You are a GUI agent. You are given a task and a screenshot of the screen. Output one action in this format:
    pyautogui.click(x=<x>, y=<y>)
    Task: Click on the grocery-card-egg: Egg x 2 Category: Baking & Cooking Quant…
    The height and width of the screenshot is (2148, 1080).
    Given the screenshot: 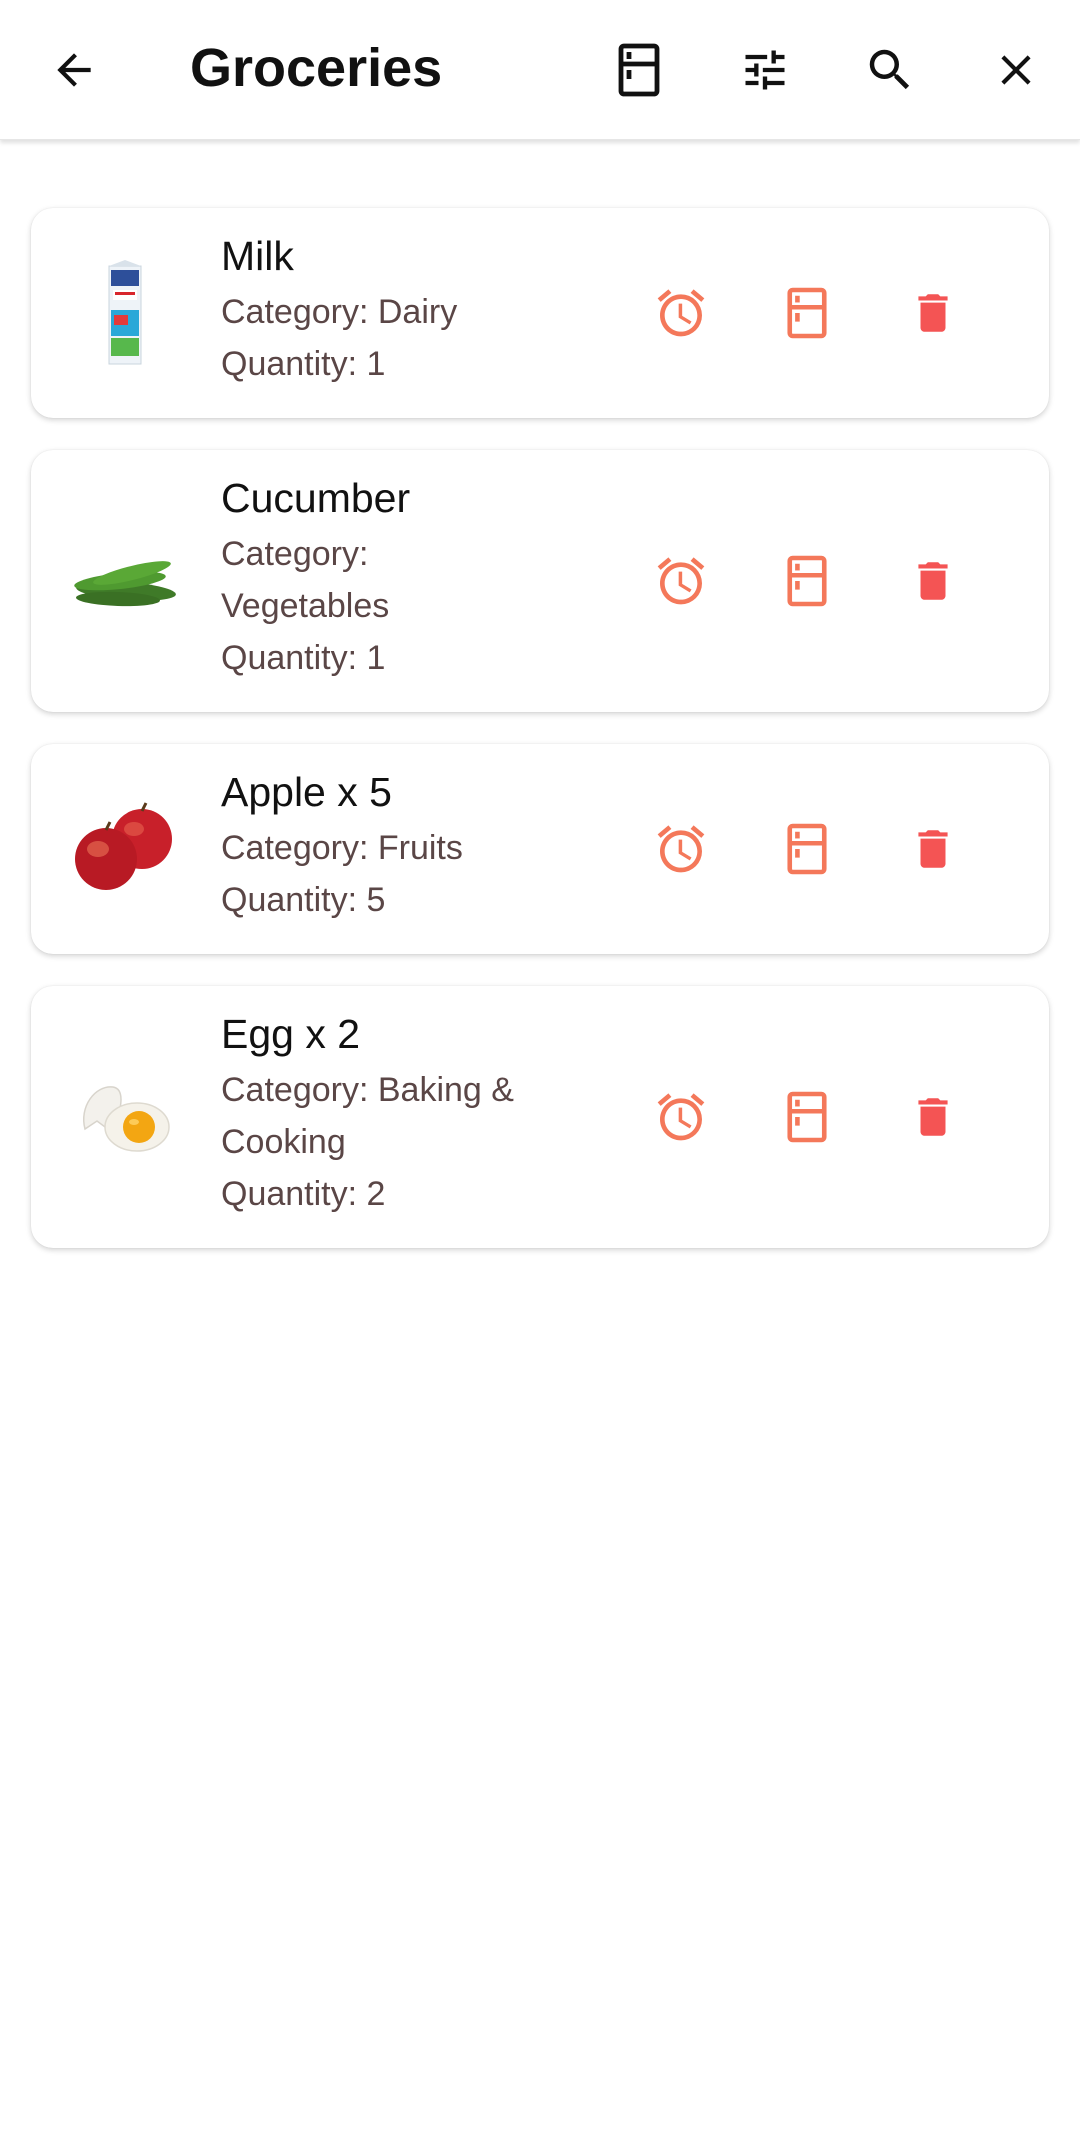 What is the action you would take?
    pyautogui.click(x=540, y=1117)
    